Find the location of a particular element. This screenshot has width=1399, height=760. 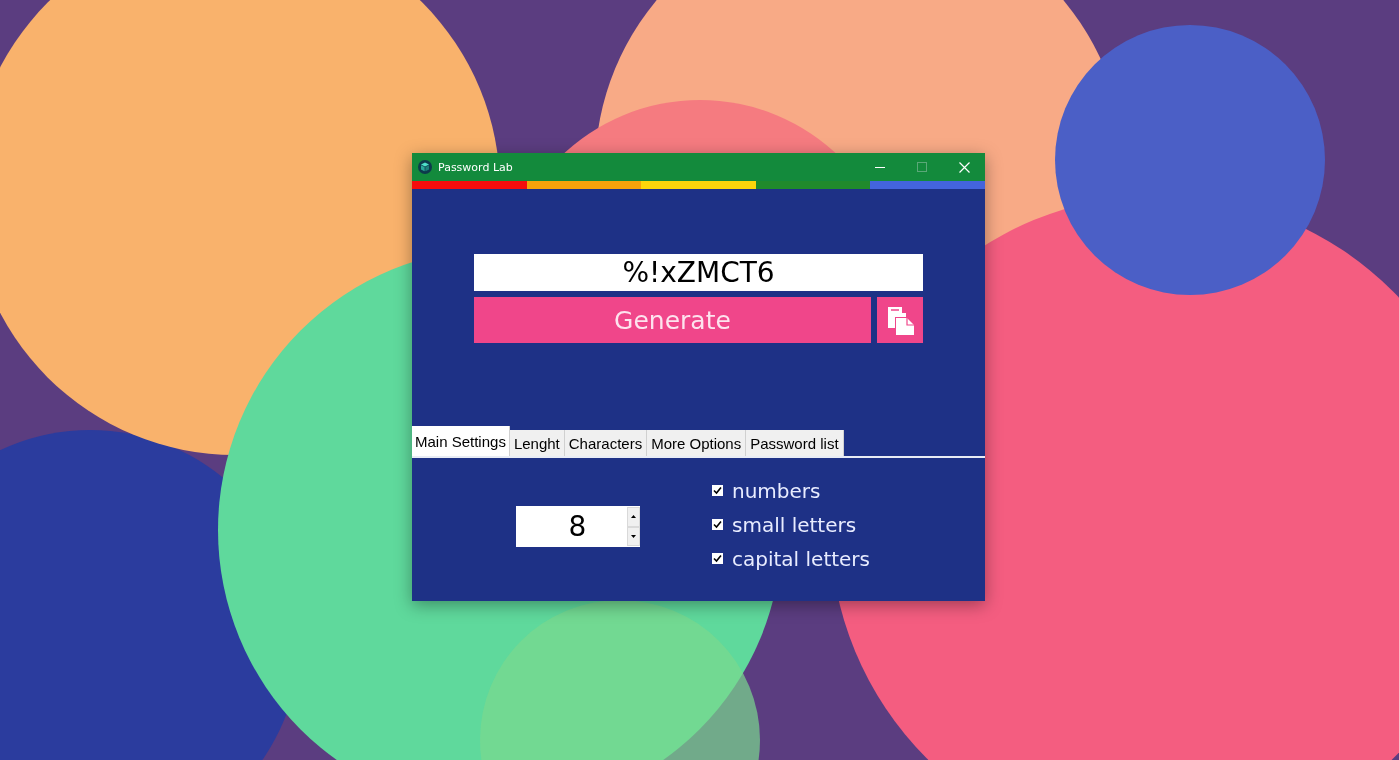

option-label: small letters is located at coordinates (794, 524).